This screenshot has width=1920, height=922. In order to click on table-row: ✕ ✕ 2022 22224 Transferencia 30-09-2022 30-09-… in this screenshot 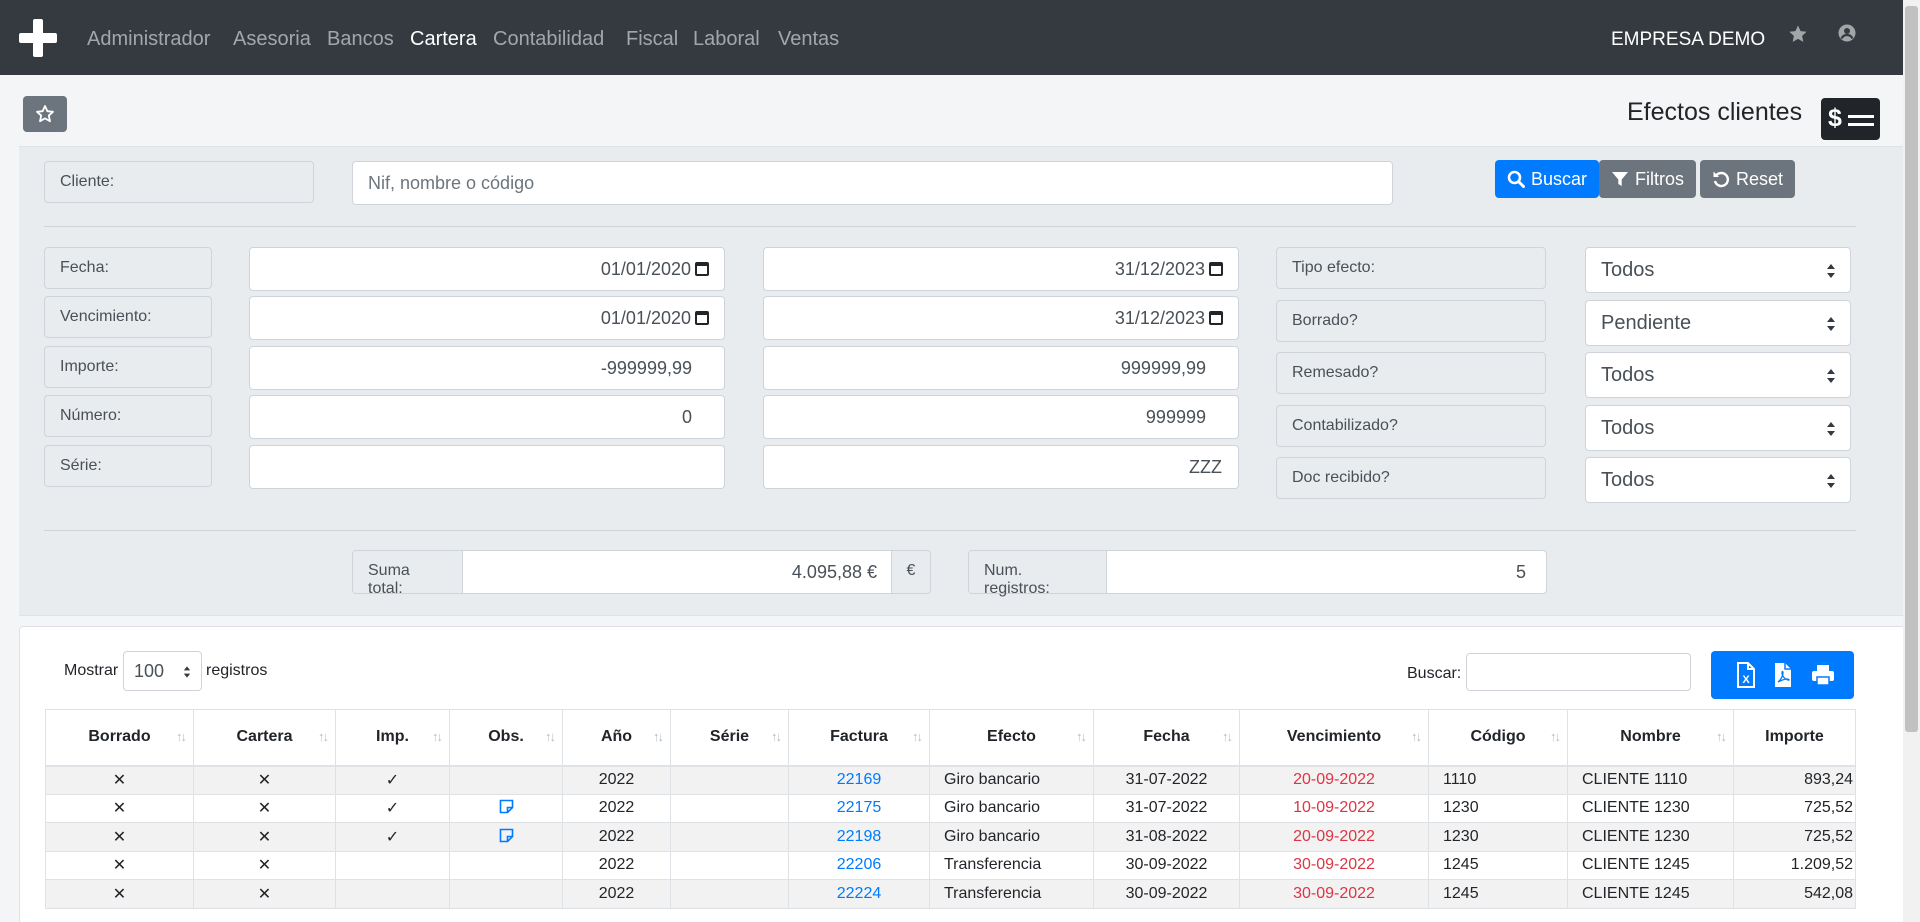, I will do `click(950, 894)`.